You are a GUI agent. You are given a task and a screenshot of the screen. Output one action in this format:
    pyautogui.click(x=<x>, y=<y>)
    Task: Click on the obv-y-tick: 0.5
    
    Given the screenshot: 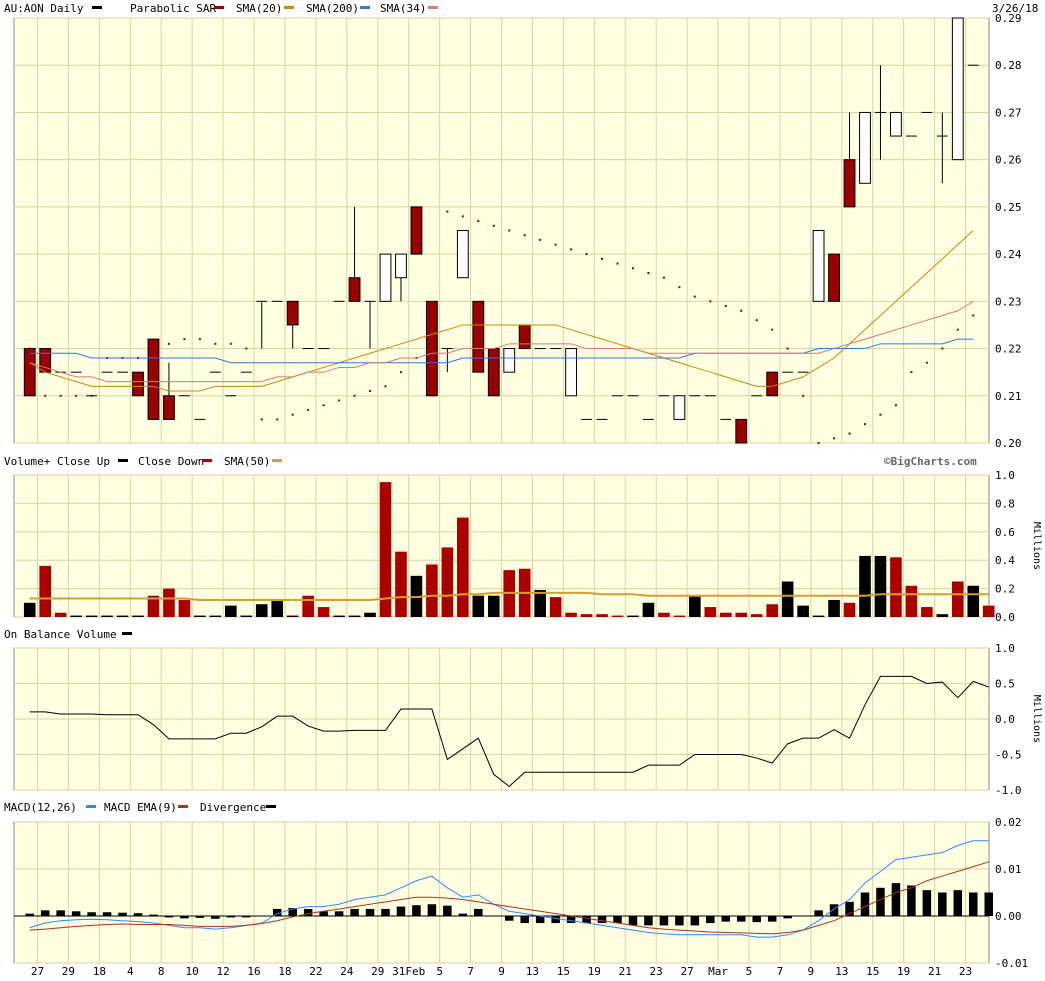 What is the action you would take?
    pyautogui.click(x=1005, y=684)
    